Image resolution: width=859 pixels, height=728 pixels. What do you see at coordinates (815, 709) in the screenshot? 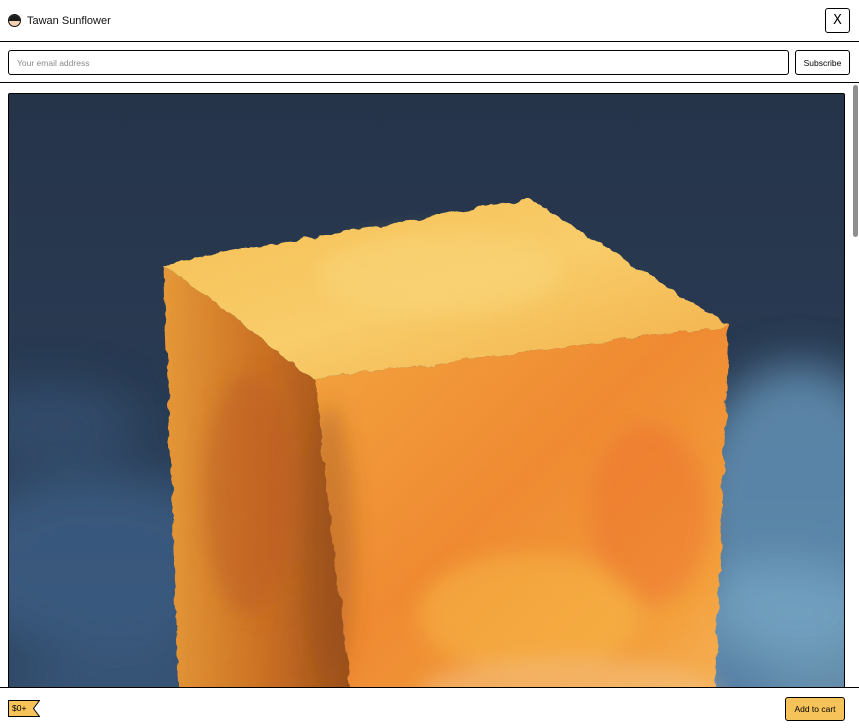
I see `add-to-cart-button: Add to cart` at bounding box center [815, 709].